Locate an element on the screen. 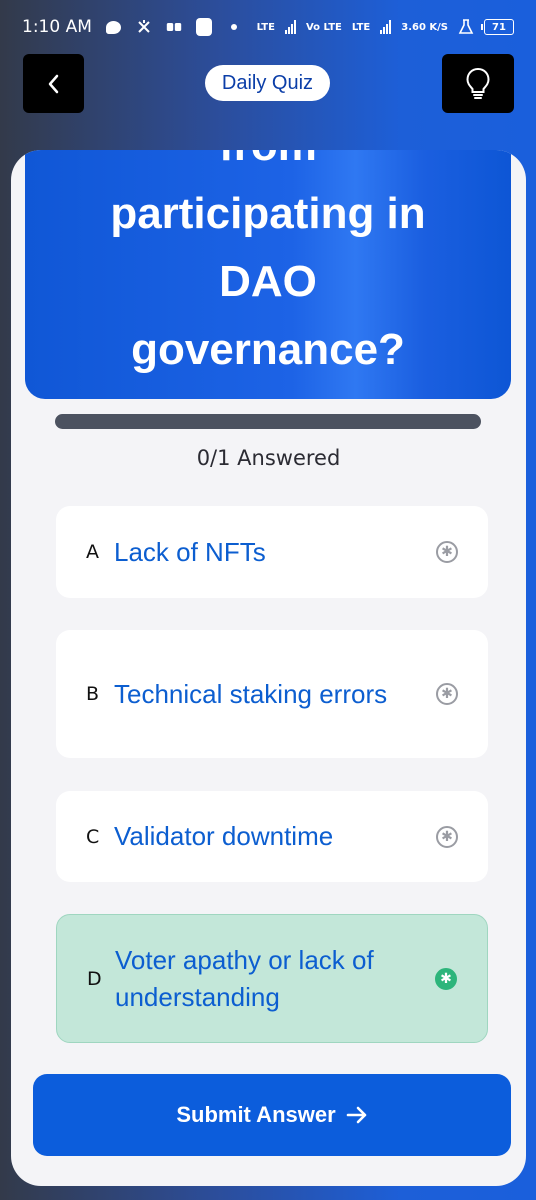 This screenshot has width=536, height=1200. quiz-header: Daily Quiz is located at coordinates (268, 84).